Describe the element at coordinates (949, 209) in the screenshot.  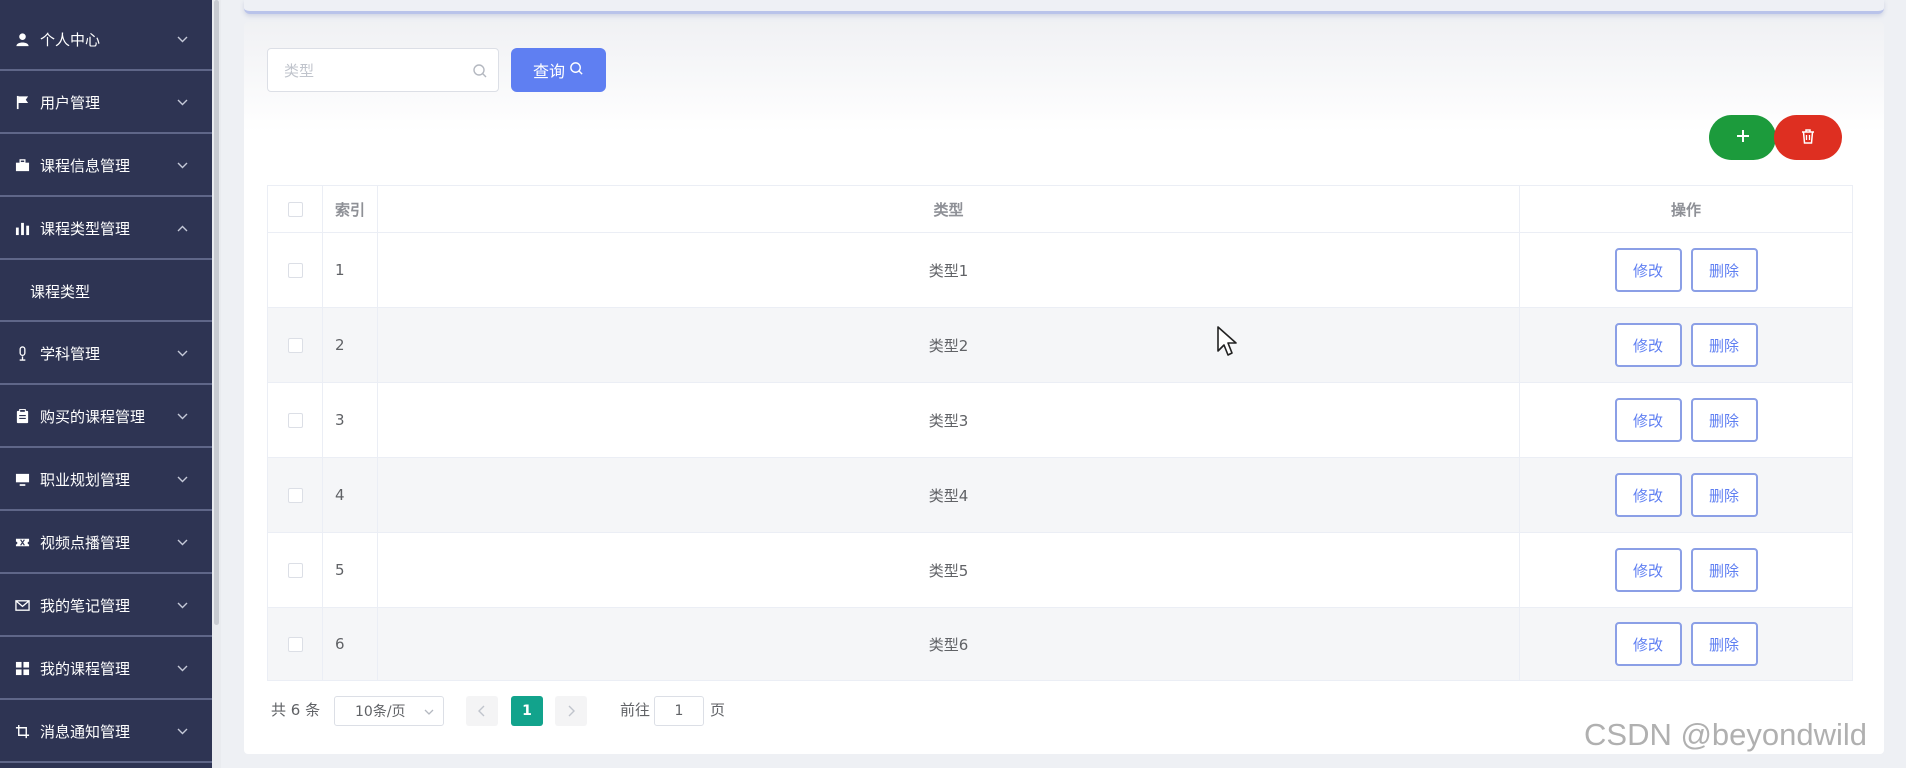
I see `header-type: 类型` at that location.